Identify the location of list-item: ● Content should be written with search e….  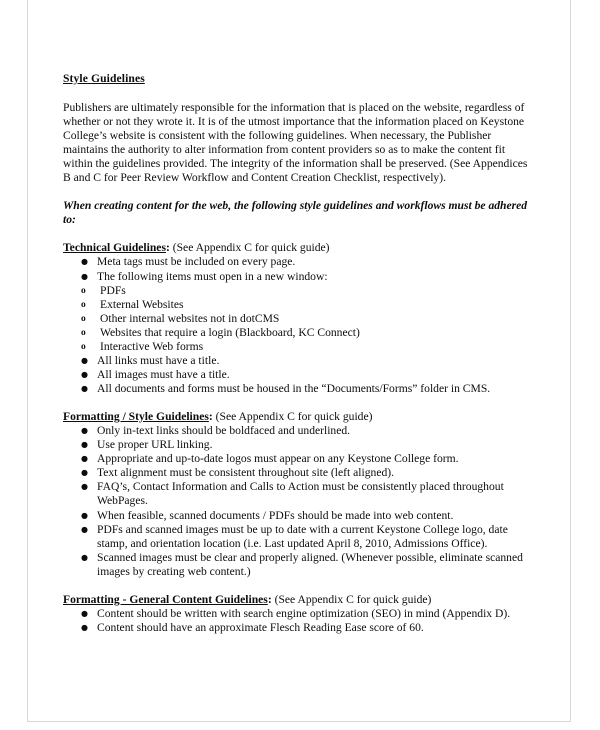
(299, 614).